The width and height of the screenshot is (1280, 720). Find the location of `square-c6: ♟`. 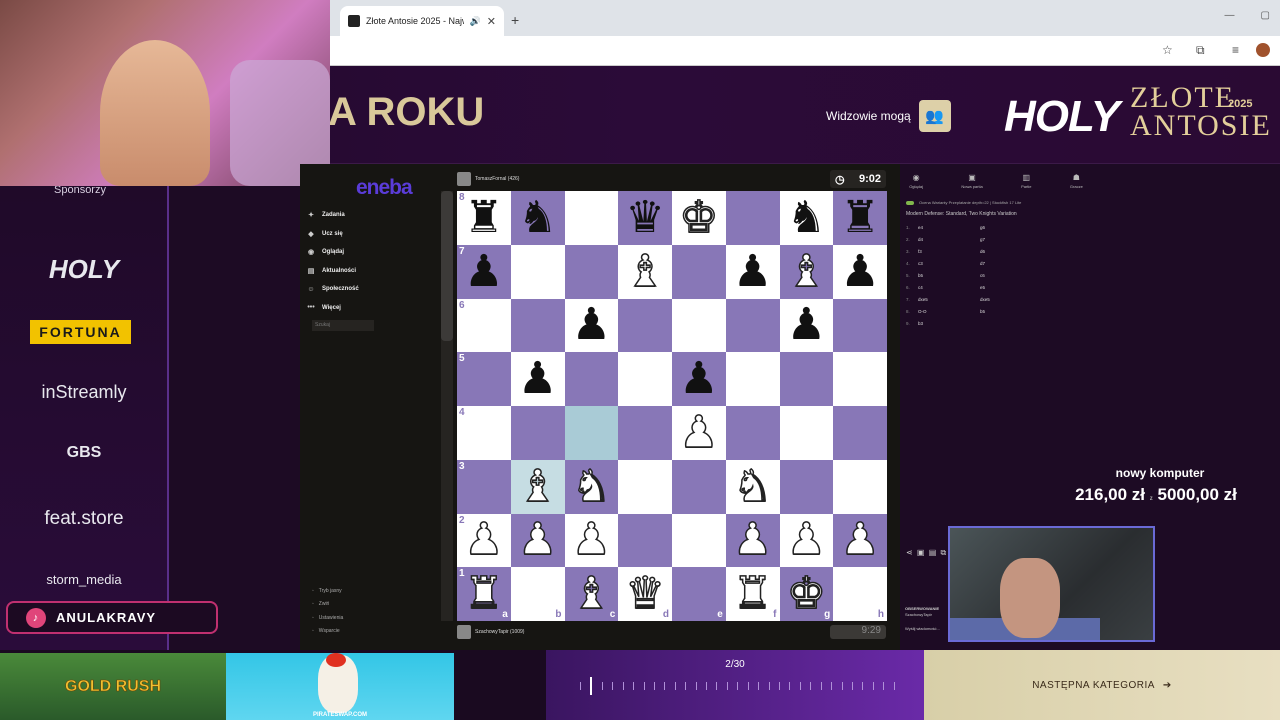

square-c6: ♟ is located at coordinates (591, 325).